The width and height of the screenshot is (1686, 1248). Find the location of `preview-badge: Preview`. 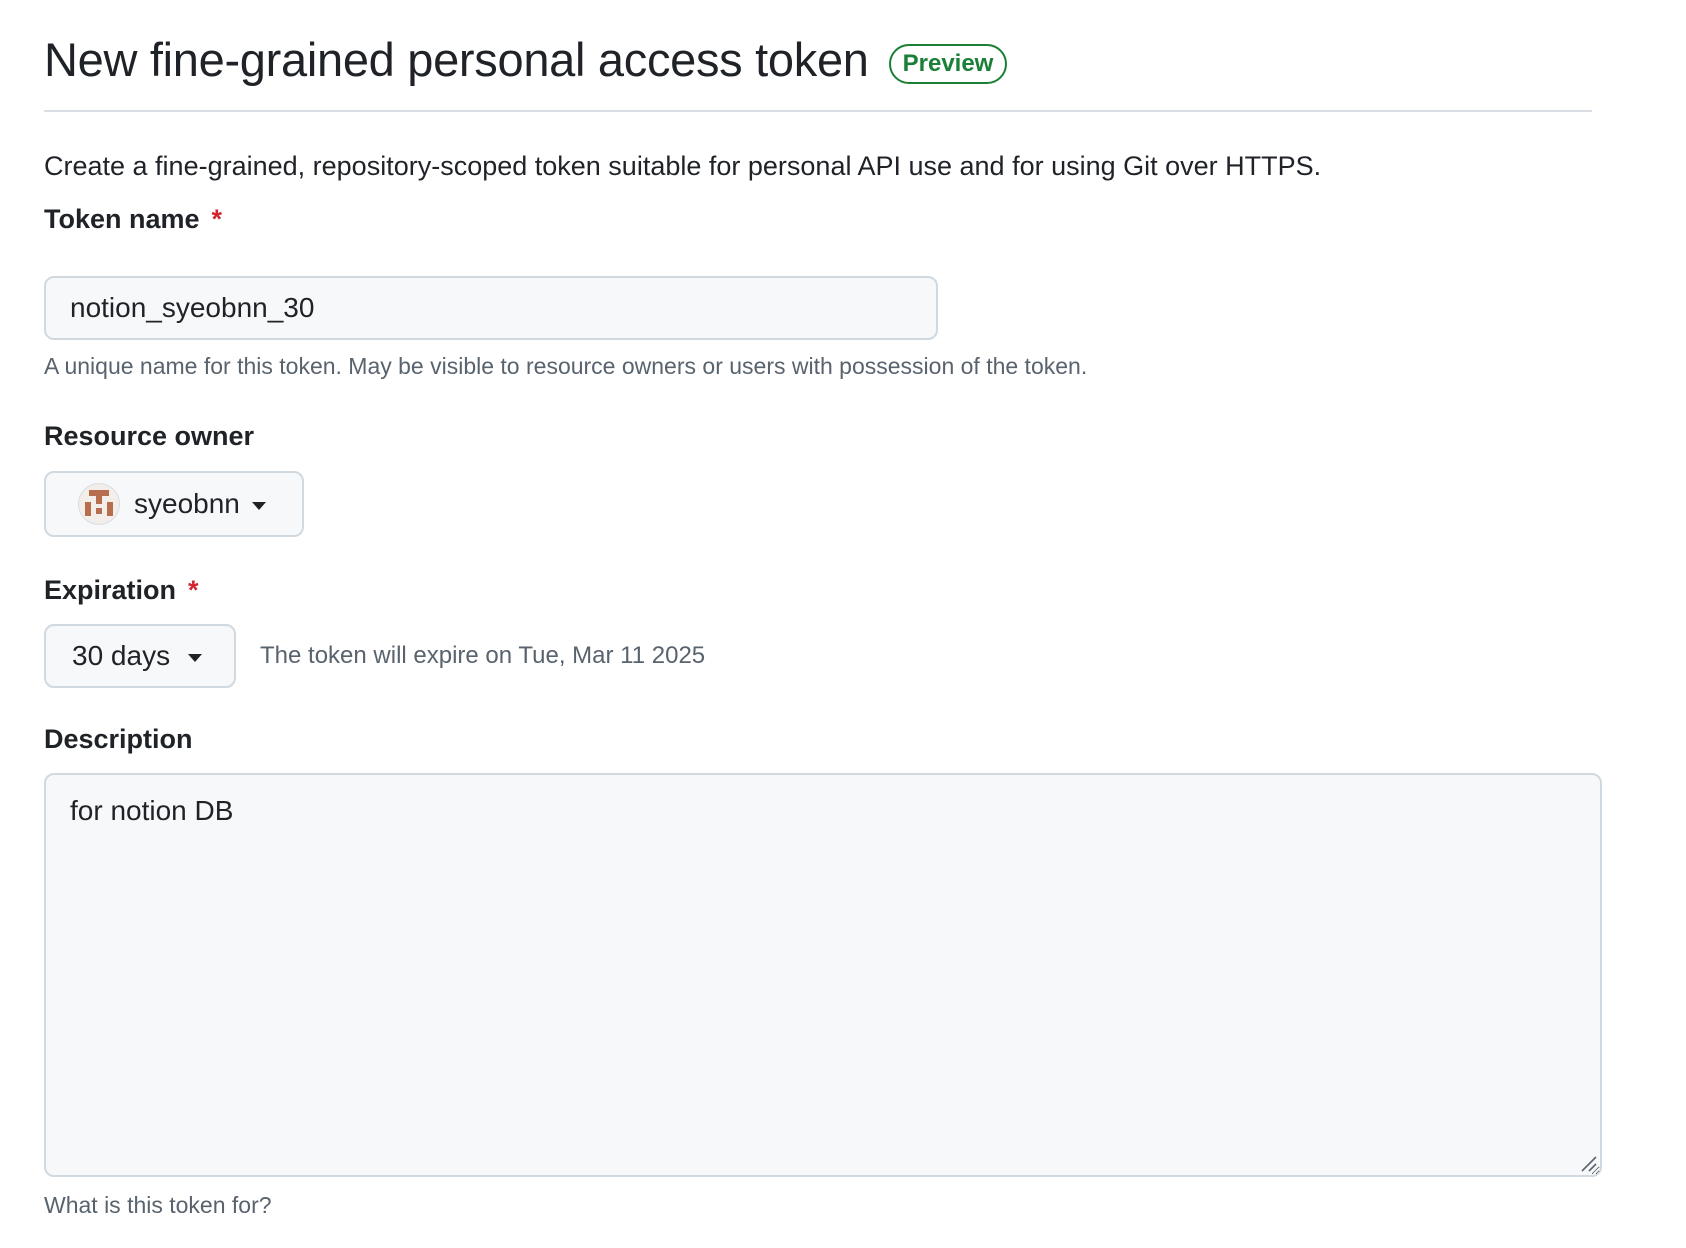

preview-badge: Preview is located at coordinates (948, 64).